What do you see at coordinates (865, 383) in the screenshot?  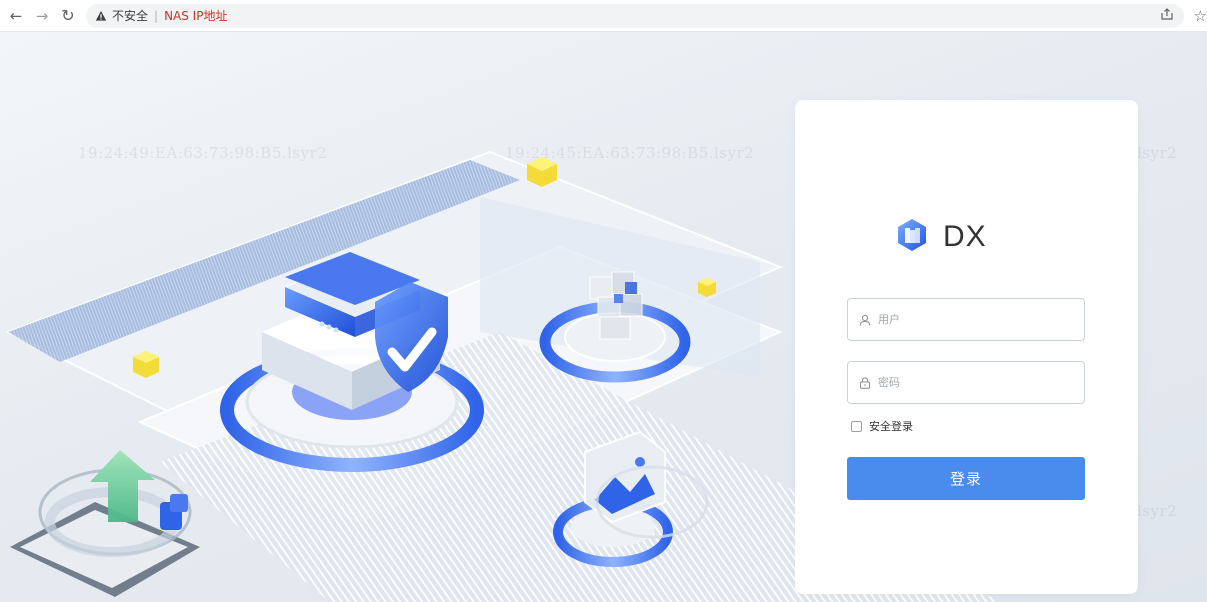 I see `lock-icon` at bounding box center [865, 383].